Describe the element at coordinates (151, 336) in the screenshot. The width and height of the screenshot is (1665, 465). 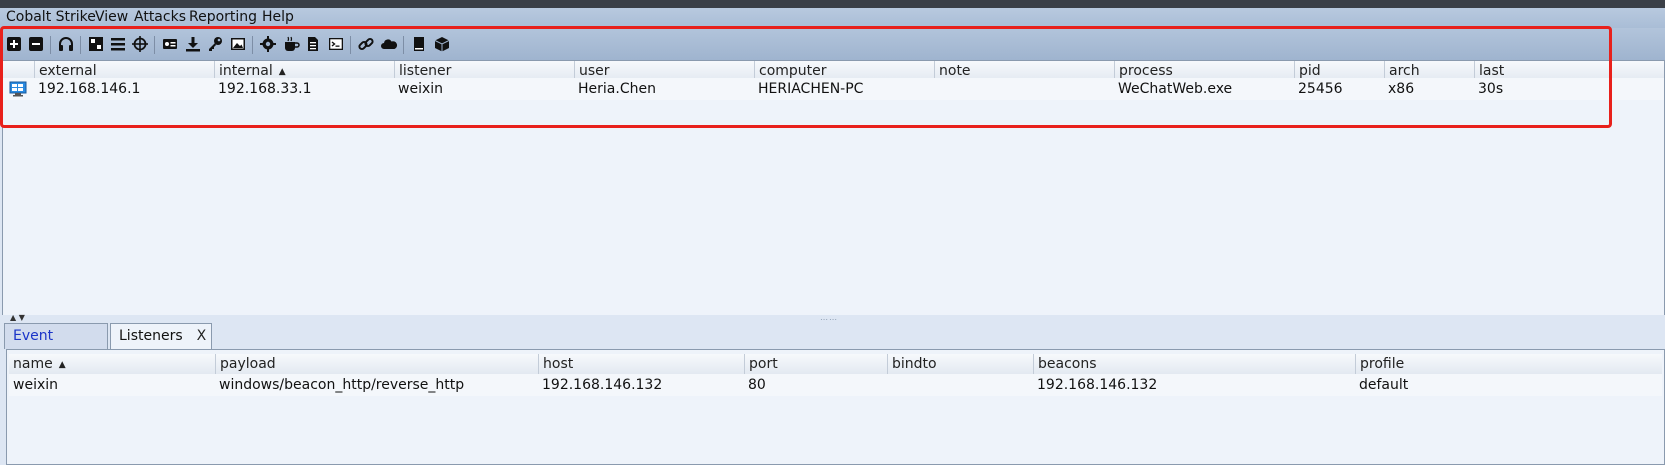
I see `tab-label: Listeners` at that location.